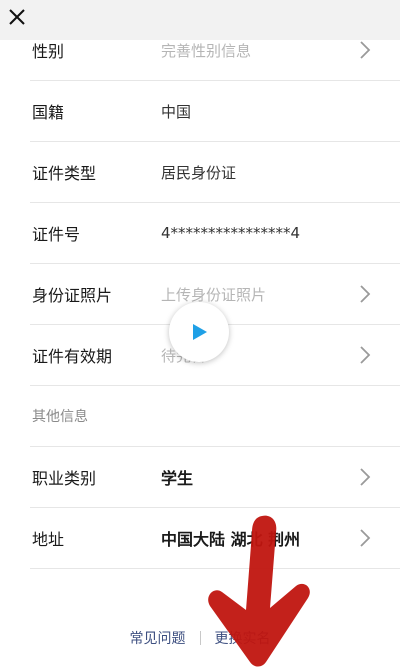  I want to click on row-nationality: 国籍 中国, so click(215, 111).